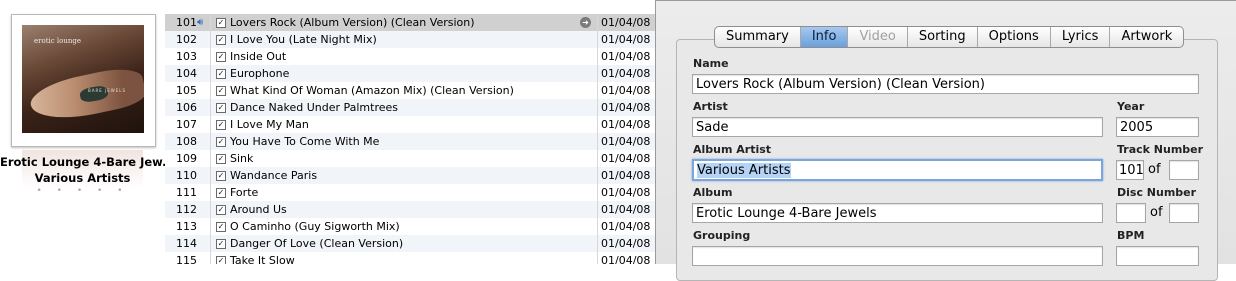  I want to click on track-row: 103 ✓ Inside Out 01/04/08, so click(410, 56).